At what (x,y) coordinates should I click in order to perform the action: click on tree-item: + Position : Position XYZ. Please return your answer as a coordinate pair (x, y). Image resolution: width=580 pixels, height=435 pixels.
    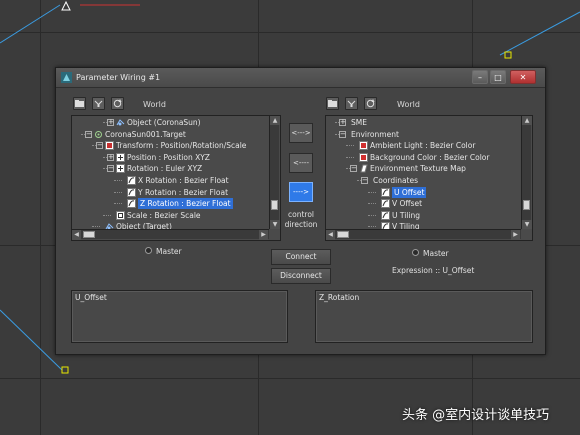
    Looking at the image, I should click on (170, 157).